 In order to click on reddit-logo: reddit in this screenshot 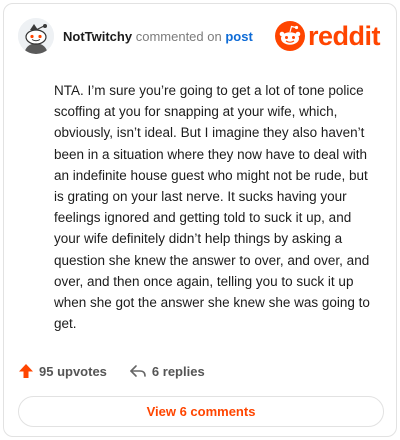, I will do `click(327, 36)`.